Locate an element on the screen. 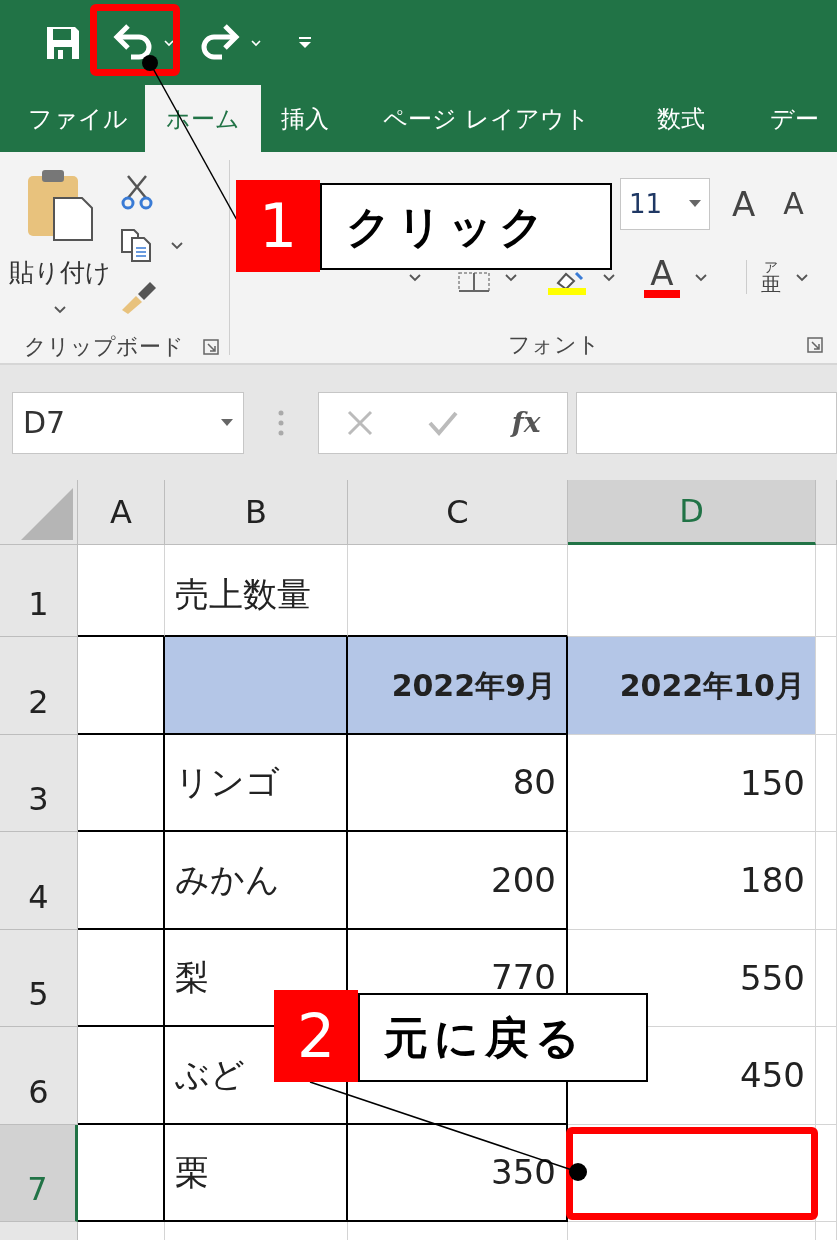 The height and width of the screenshot is (1240, 837). column-header: C is located at coordinates (458, 512).